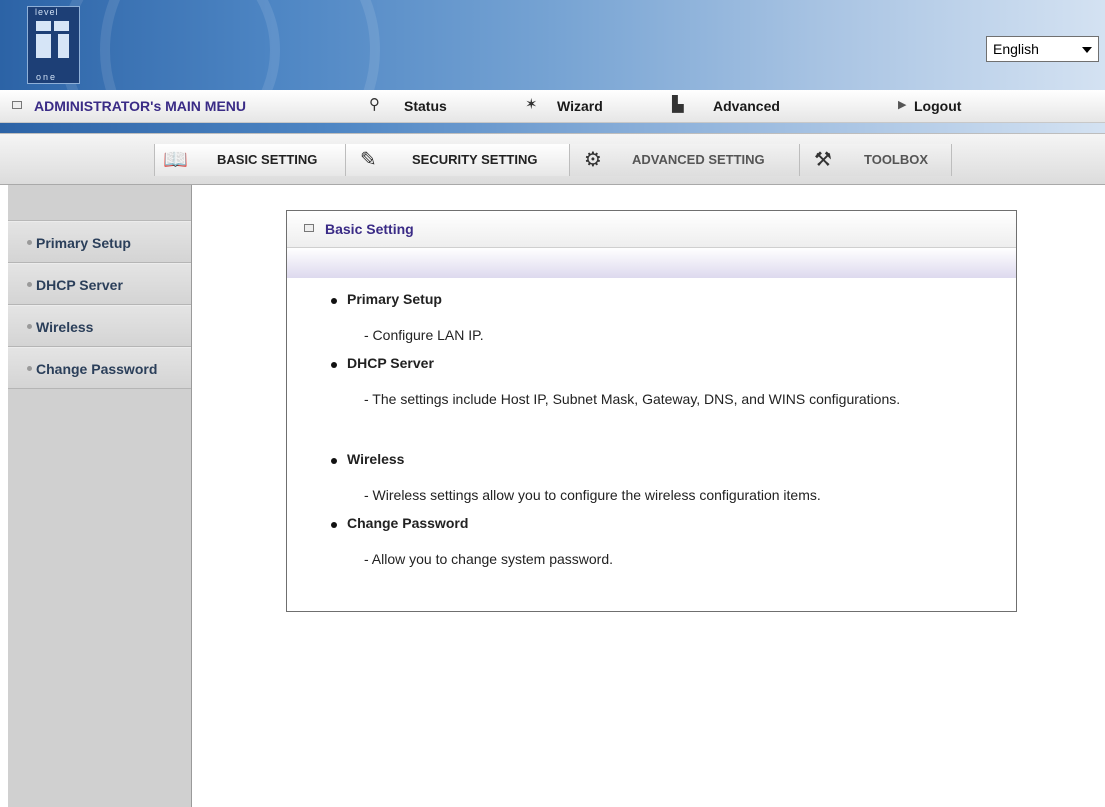 This screenshot has width=1105, height=807. I want to click on language-value: English, so click(1016, 49).